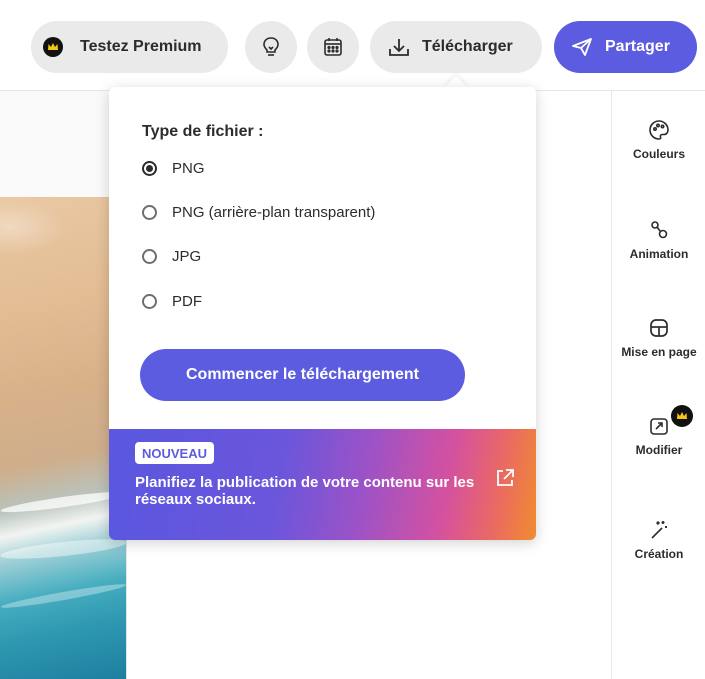 This screenshot has height=679, width=705. I want to click on external-link-icon, so click(505, 478).